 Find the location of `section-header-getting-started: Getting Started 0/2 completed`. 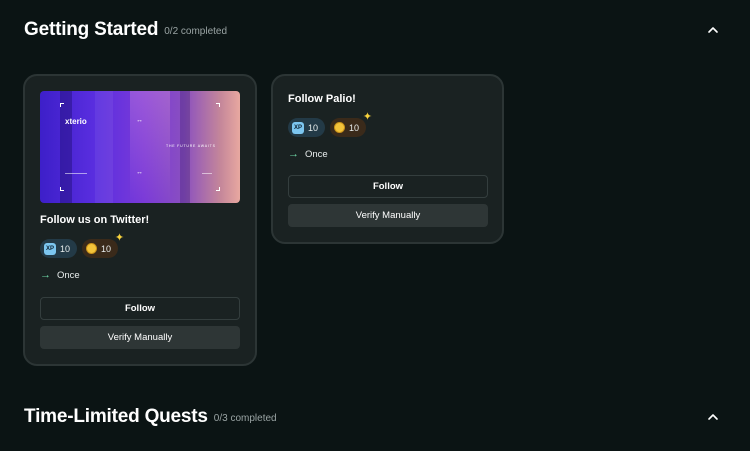

section-header-getting-started: Getting Started 0/2 completed is located at coordinates (375, 30).